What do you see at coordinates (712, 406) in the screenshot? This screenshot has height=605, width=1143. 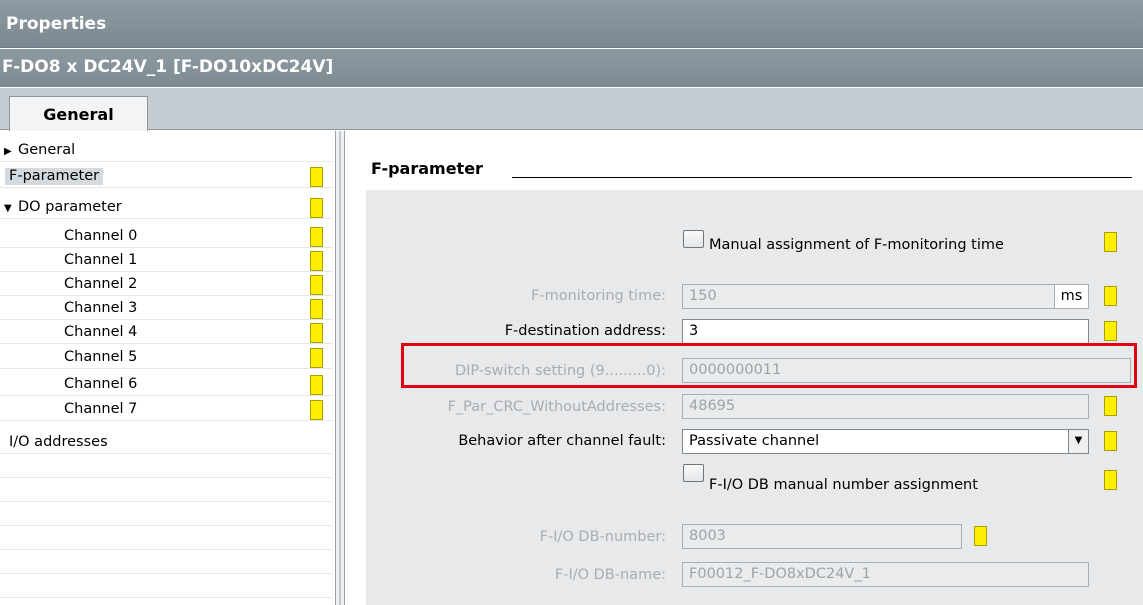 I see `crc-value: 48695` at bounding box center [712, 406].